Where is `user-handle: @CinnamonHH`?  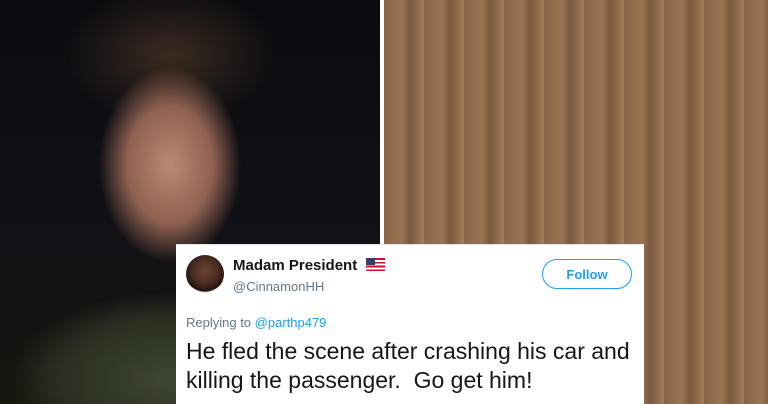 user-handle: @CinnamonHH is located at coordinates (278, 286).